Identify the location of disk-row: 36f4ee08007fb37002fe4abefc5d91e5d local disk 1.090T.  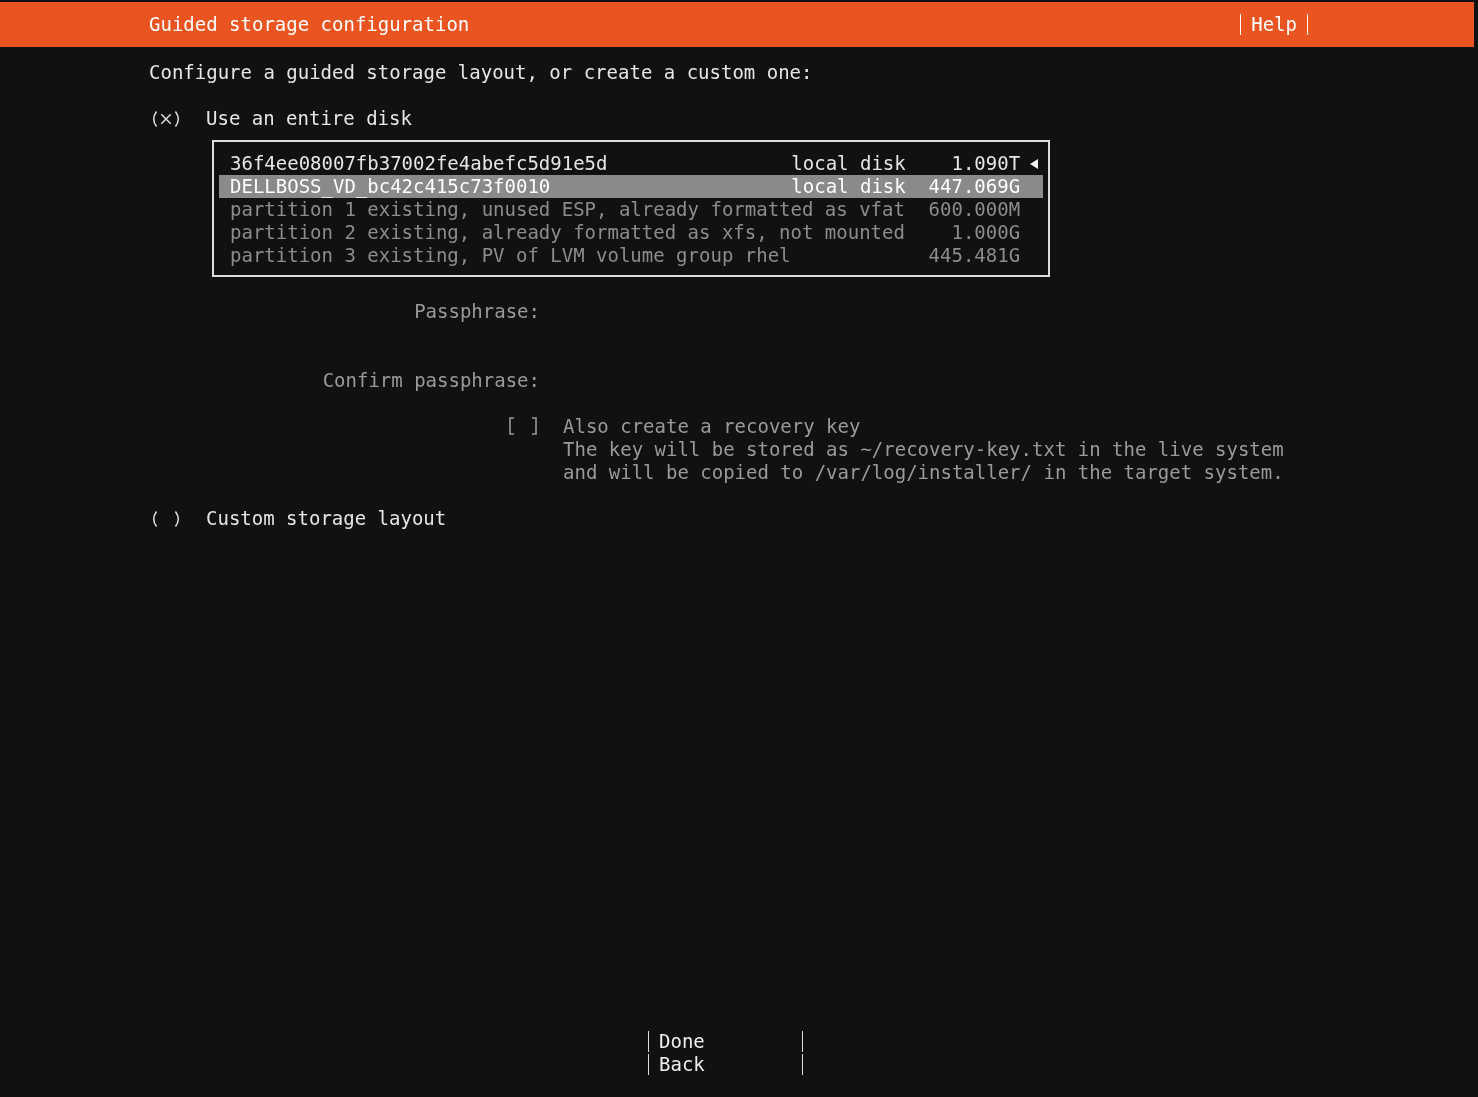
(631, 163).